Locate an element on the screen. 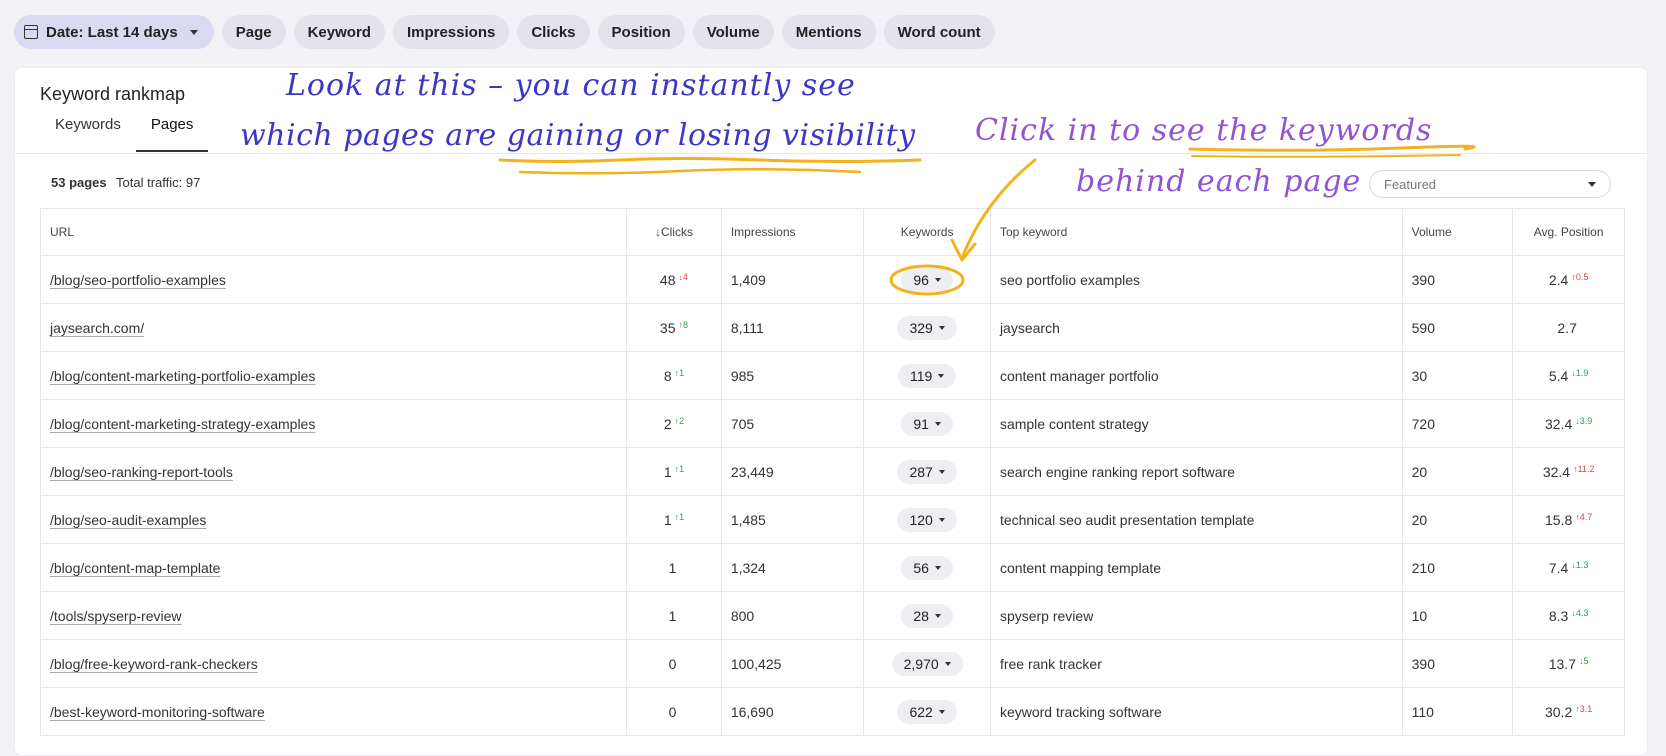 The height and width of the screenshot is (756, 1666). cell-url: /blog/content-map-template is located at coordinates (333, 567).